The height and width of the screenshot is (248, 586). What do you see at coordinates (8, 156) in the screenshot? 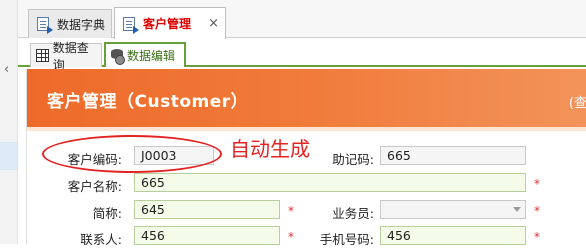
I see `sidebar-selected-item` at bounding box center [8, 156].